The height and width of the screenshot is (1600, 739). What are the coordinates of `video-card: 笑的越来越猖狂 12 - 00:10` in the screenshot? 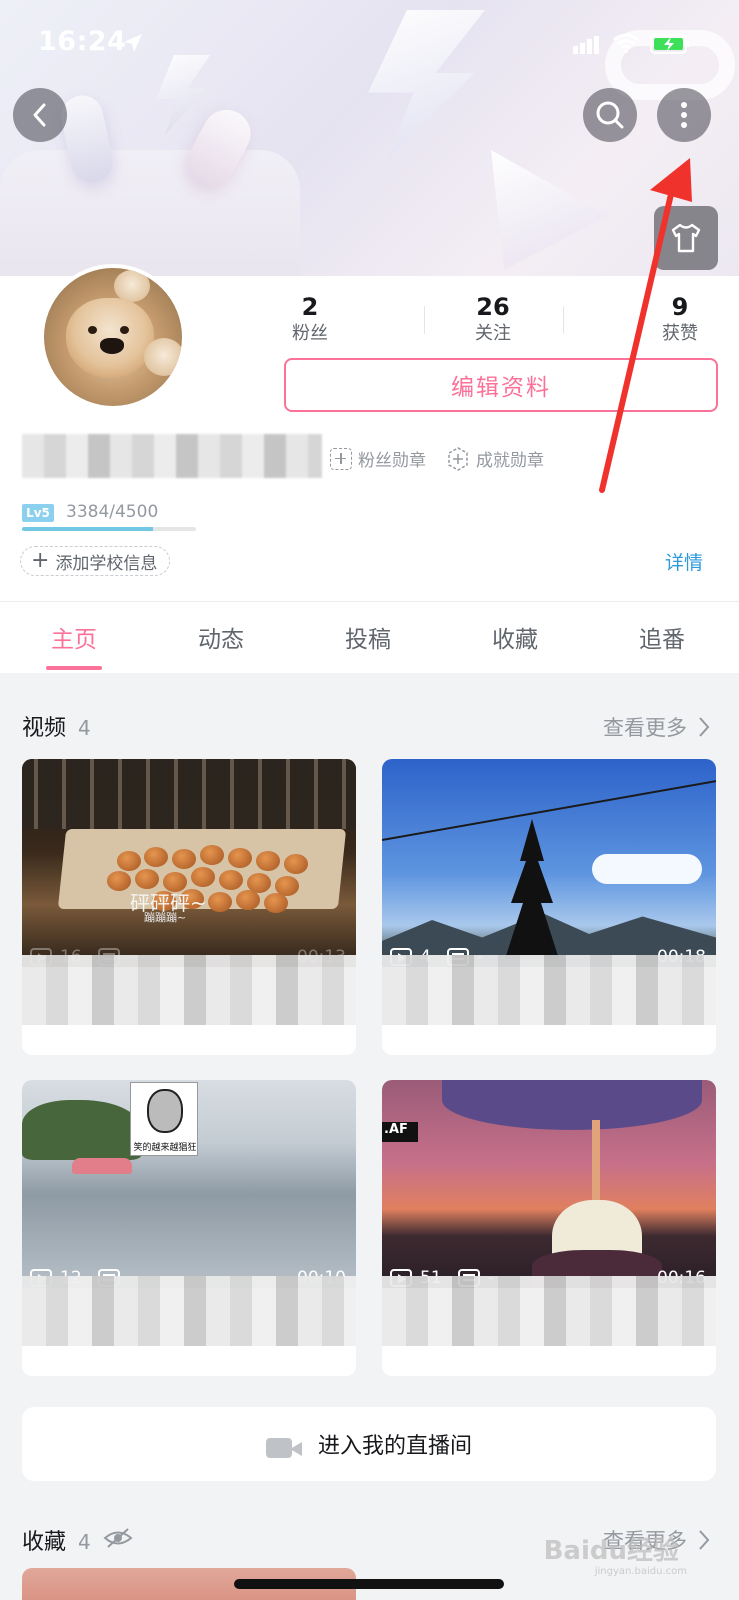 It's located at (189, 1228).